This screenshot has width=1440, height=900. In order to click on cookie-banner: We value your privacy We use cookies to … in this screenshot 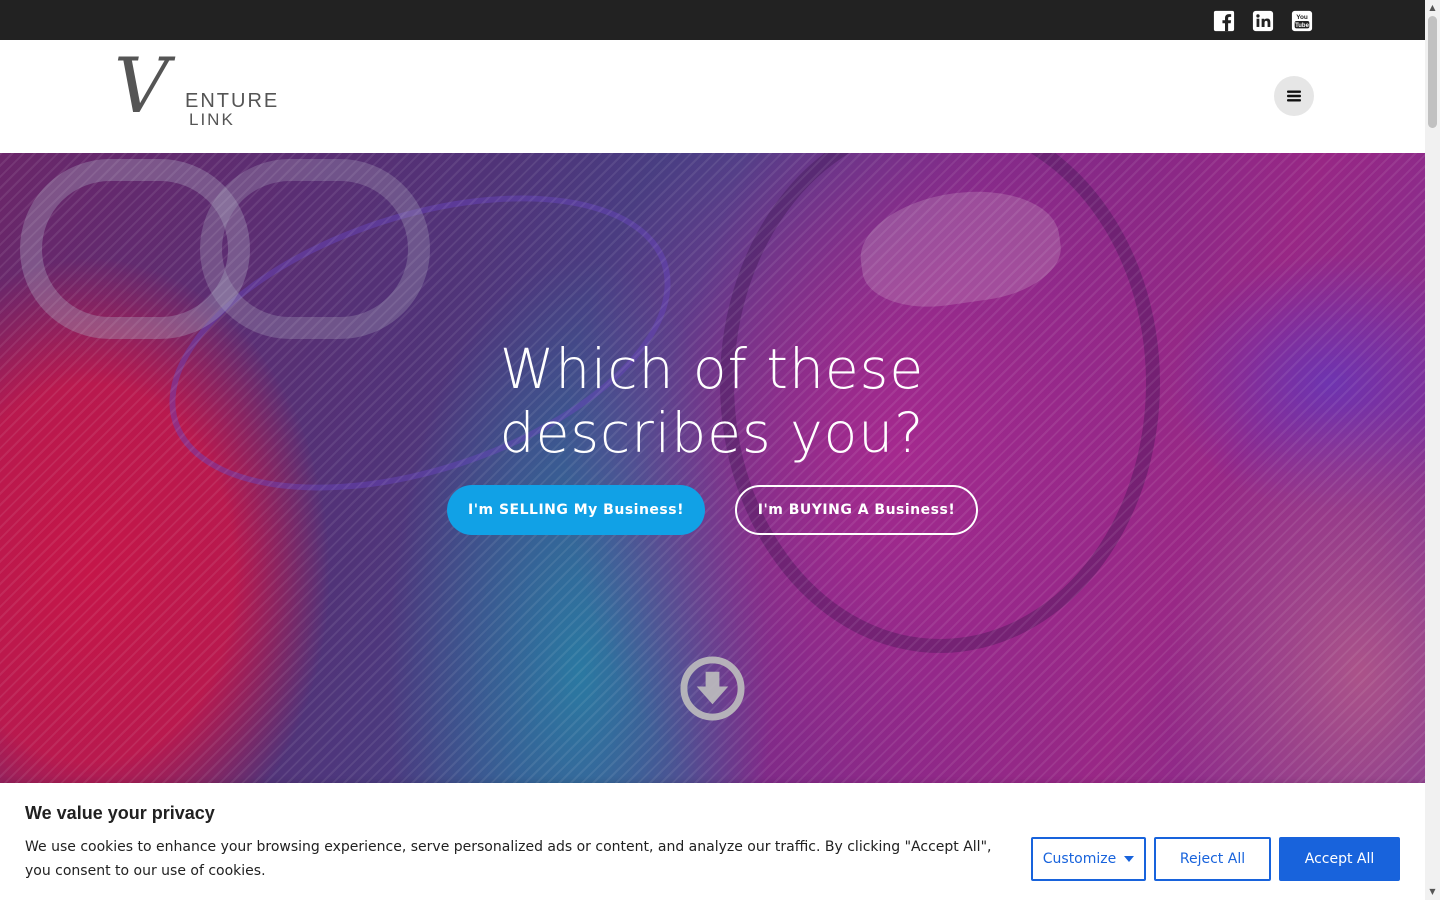, I will do `click(712, 841)`.